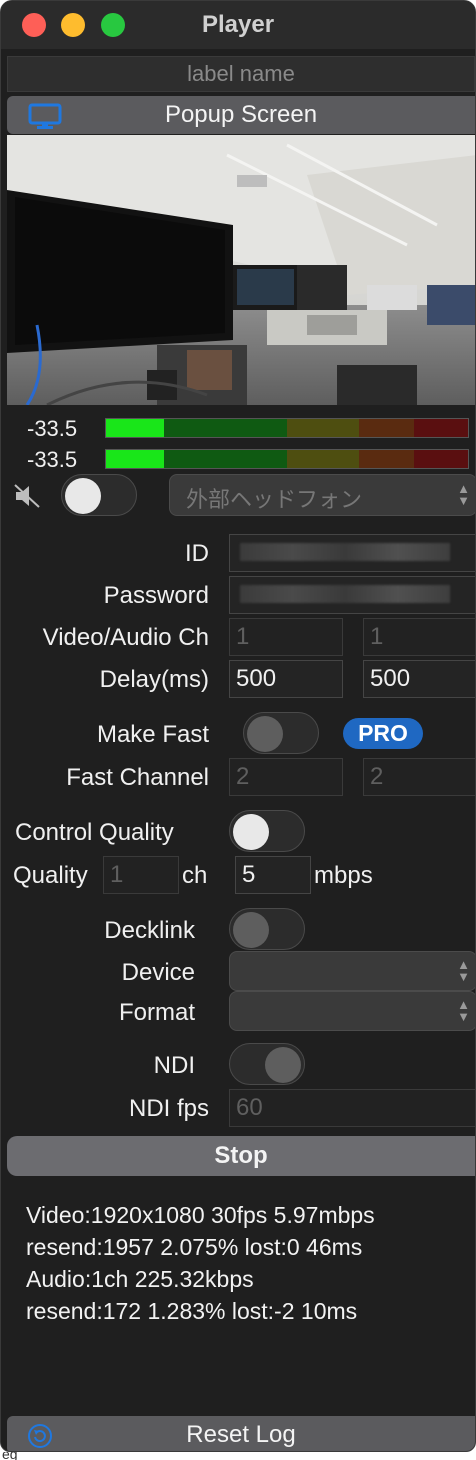 This screenshot has height=1460, width=476. Describe the element at coordinates (241, 1156) in the screenshot. I see `stop-button: Stop` at that location.